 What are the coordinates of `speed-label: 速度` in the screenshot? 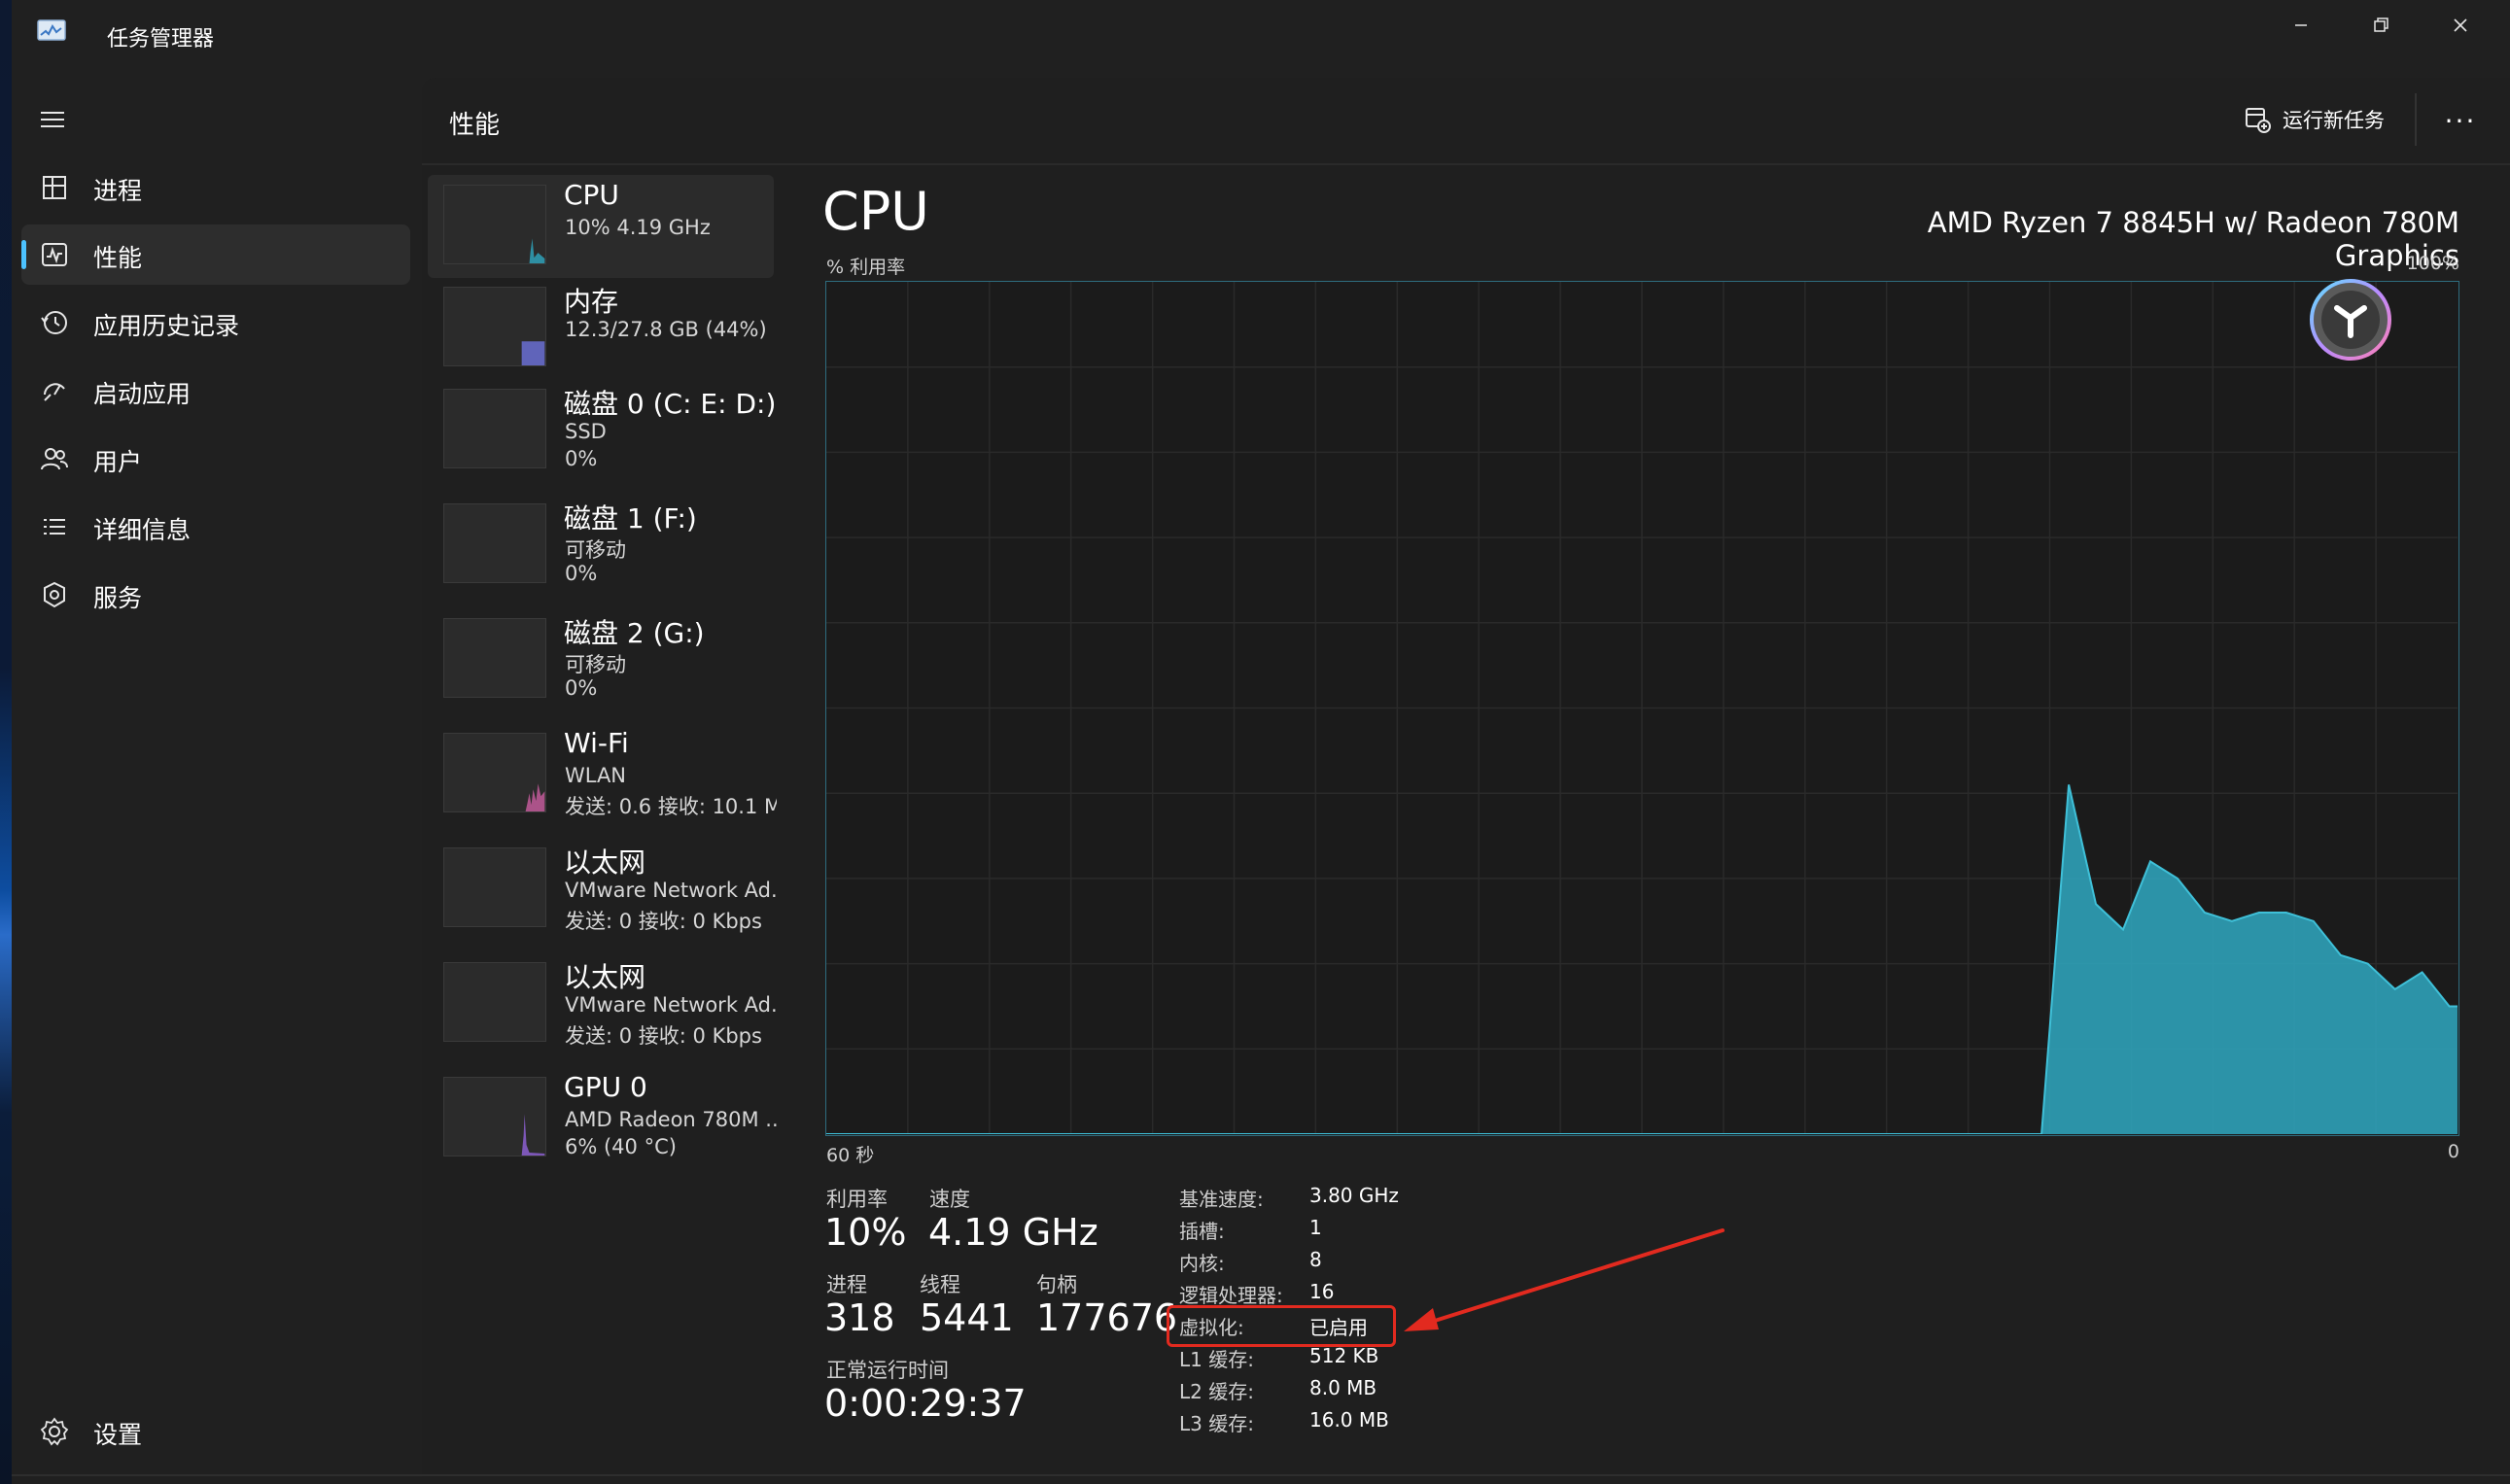 It's located at (950, 1199).